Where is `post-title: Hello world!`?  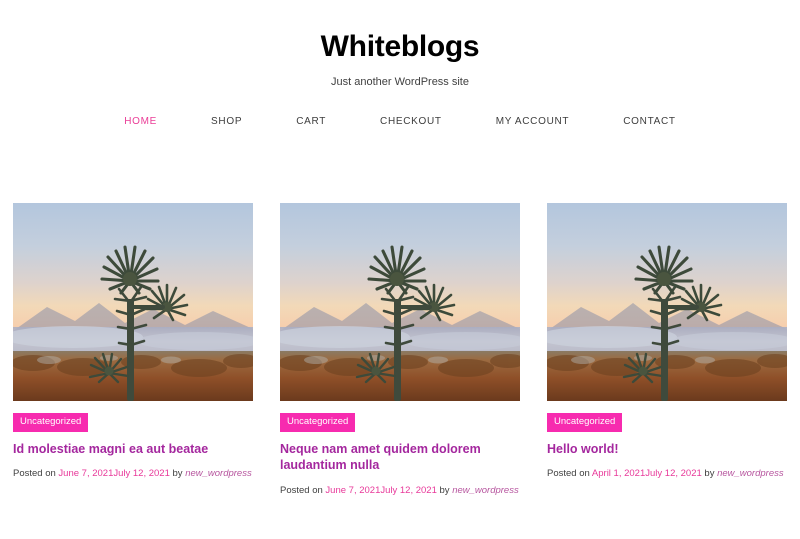 post-title: Hello world! is located at coordinates (667, 449).